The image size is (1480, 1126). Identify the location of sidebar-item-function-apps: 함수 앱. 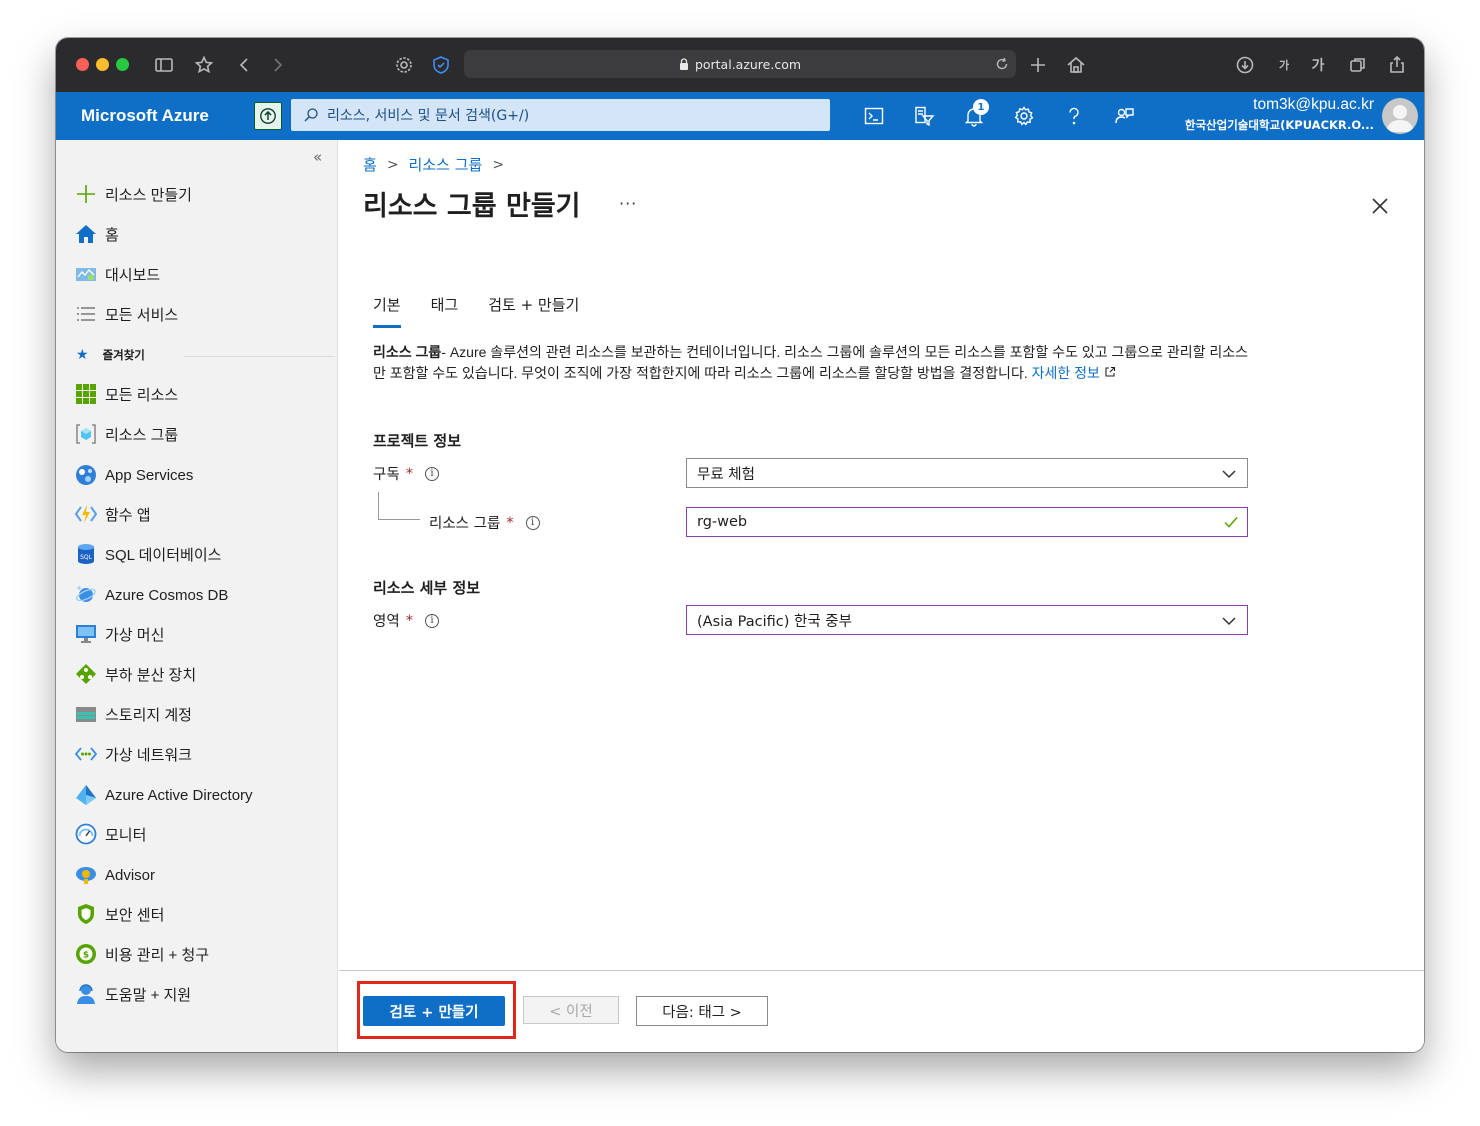
(112, 514).